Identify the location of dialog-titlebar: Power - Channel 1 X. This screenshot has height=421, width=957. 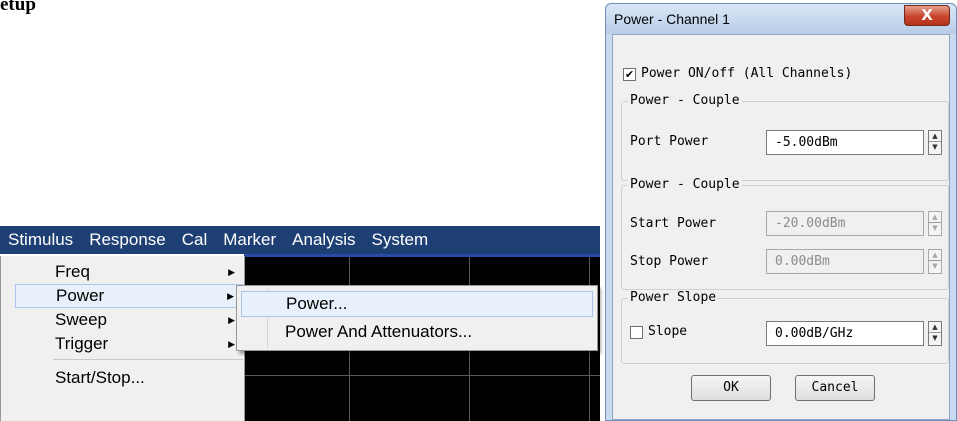
(781, 19).